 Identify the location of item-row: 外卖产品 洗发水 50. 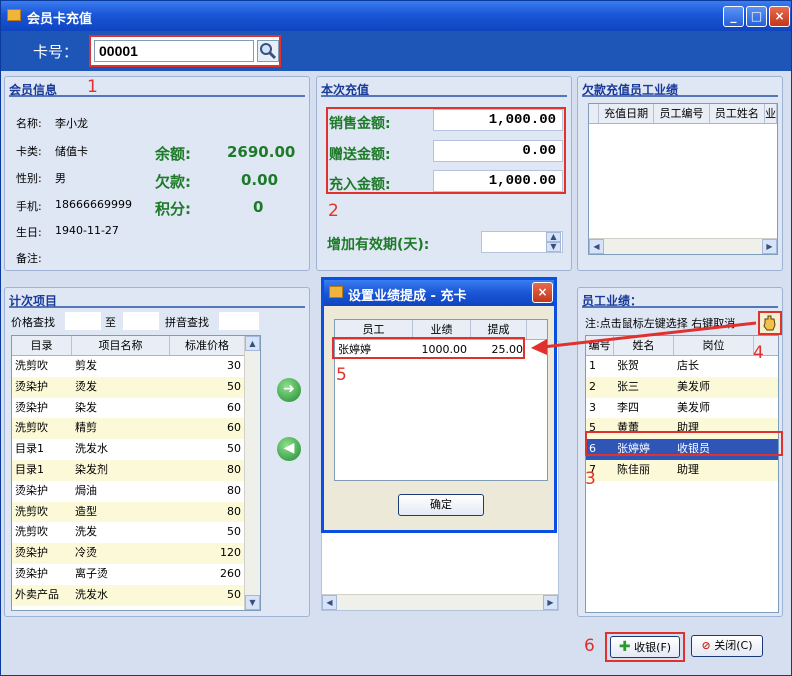
(128, 595).